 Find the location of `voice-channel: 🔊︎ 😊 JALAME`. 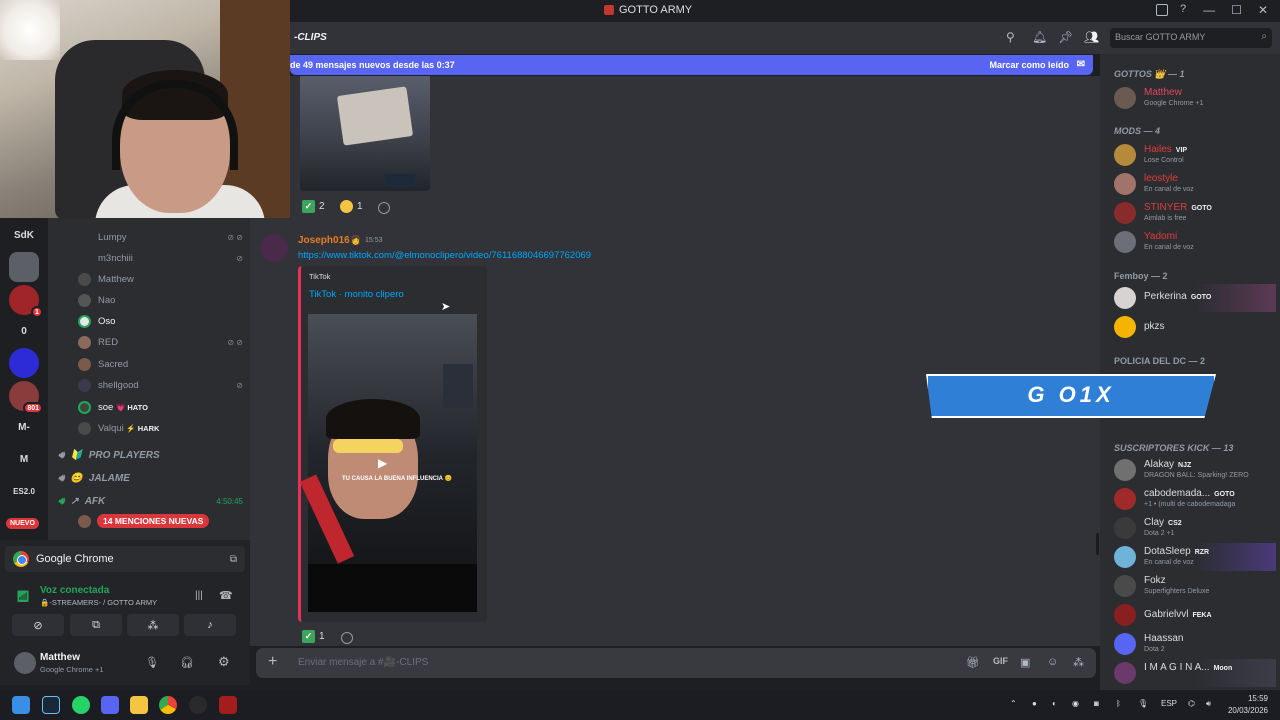

voice-channel: 🔊︎ 😊 JALAME is located at coordinates (150, 478).